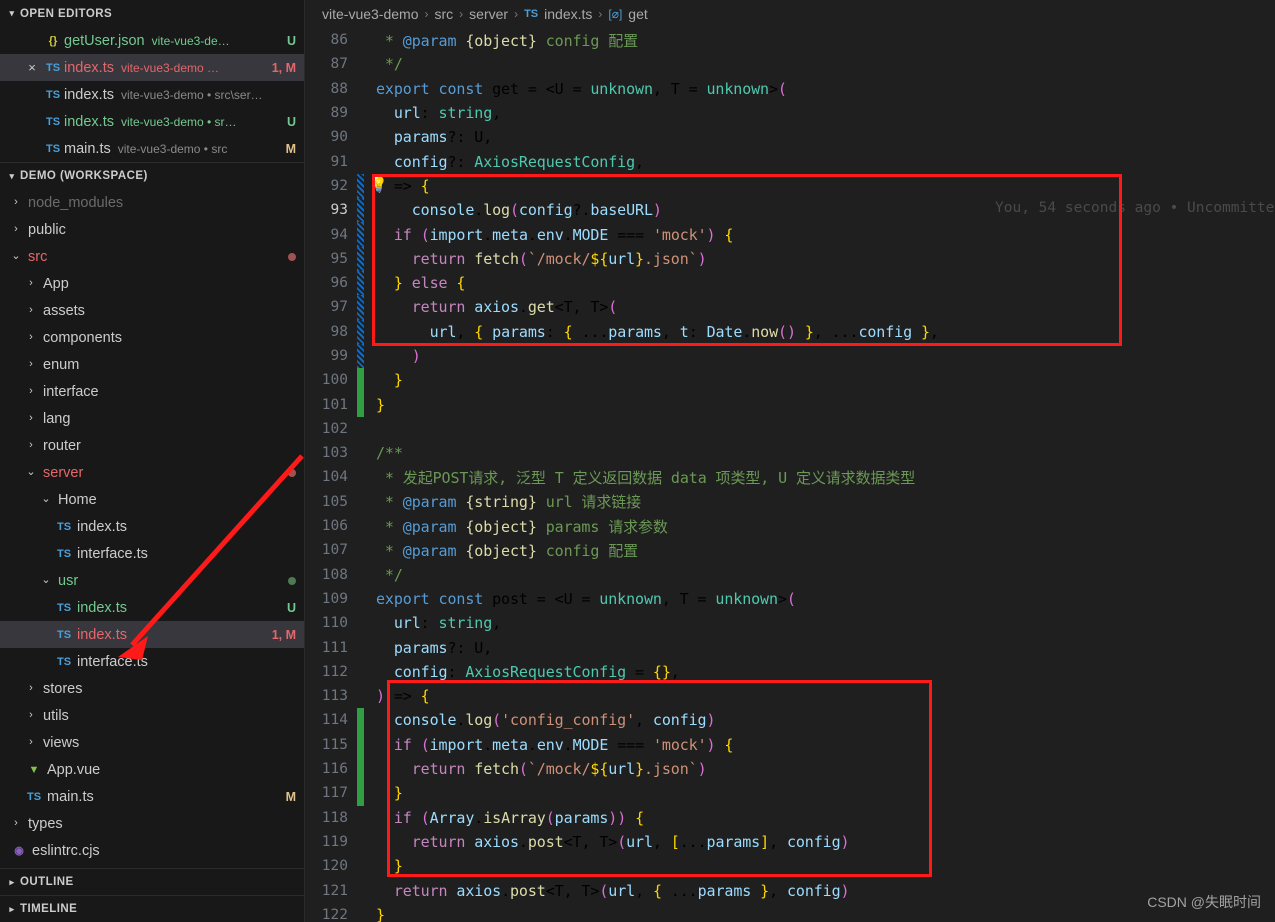  Describe the element at coordinates (32, 67) in the screenshot. I see `close-icon: ×` at that location.